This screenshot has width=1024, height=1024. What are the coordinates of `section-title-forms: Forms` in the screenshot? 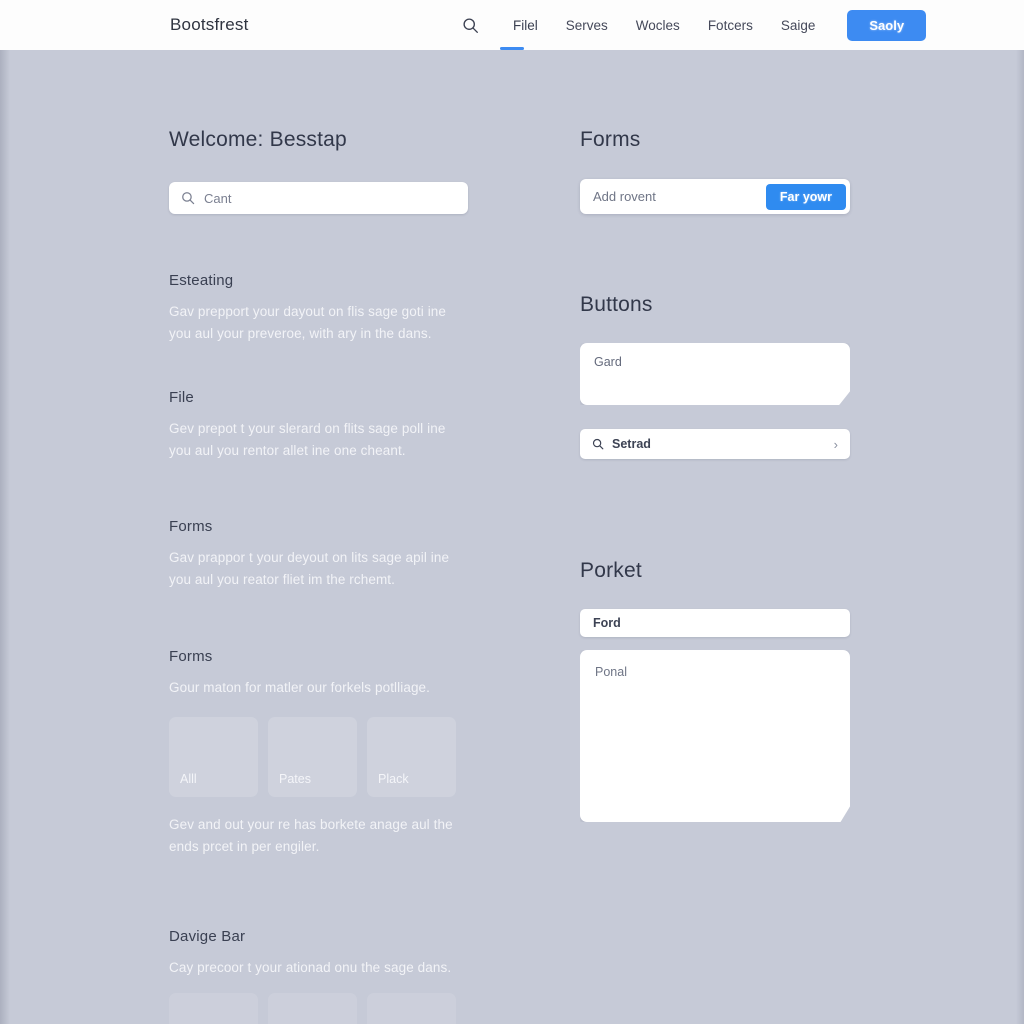 It's located at (191, 526).